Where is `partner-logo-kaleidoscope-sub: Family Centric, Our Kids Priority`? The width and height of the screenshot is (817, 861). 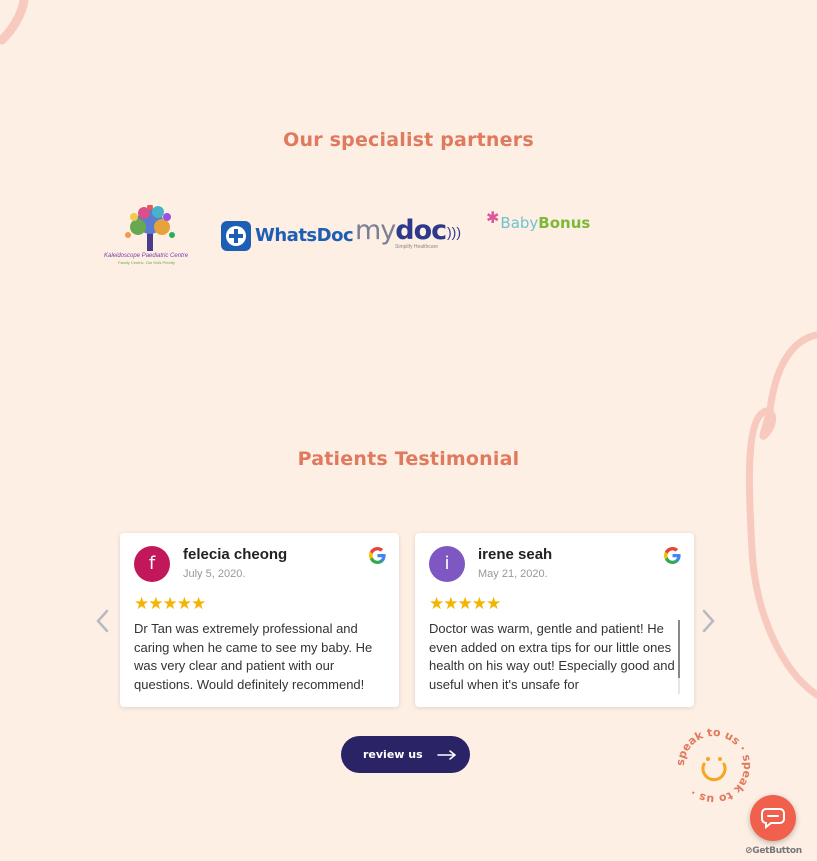 partner-logo-kaleidoscope-sub: Family Centric, Our Kids Priority is located at coordinates (146, 262).